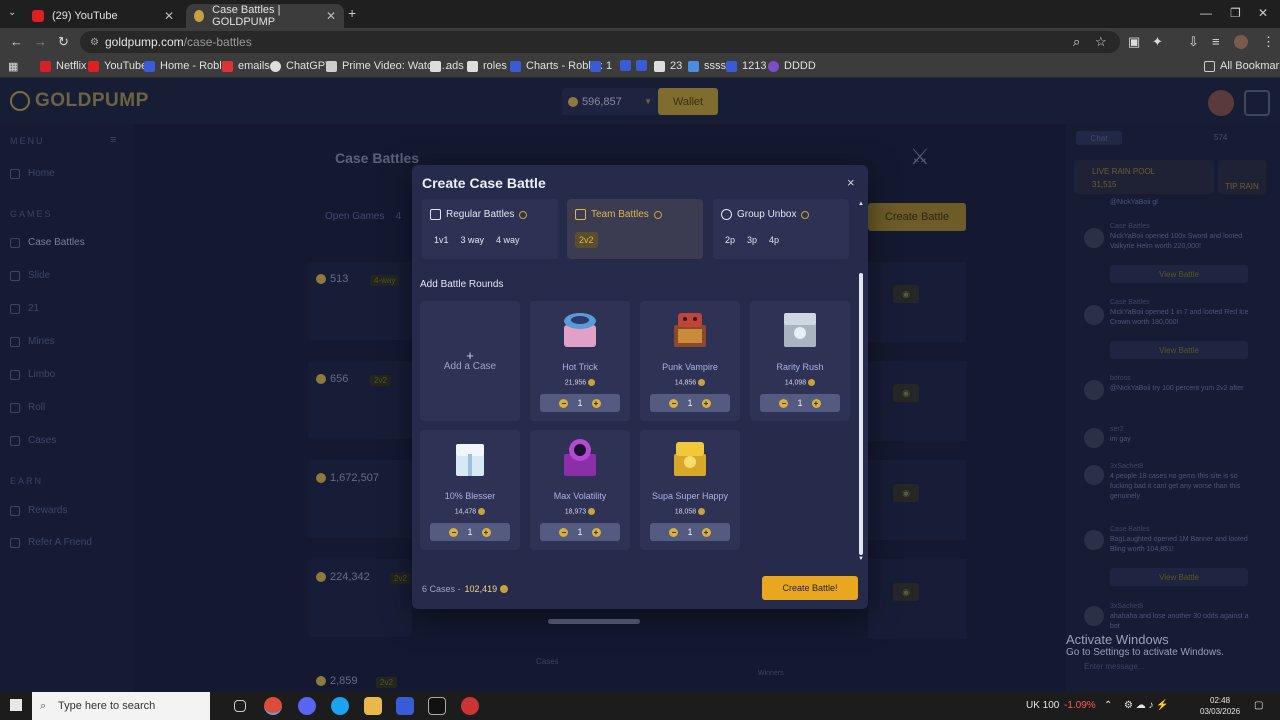  What do you see at coordinates (628, 65) in the screenshot?
I see `bookmark-roblox-icon-only` at bounding box center [628, 65].